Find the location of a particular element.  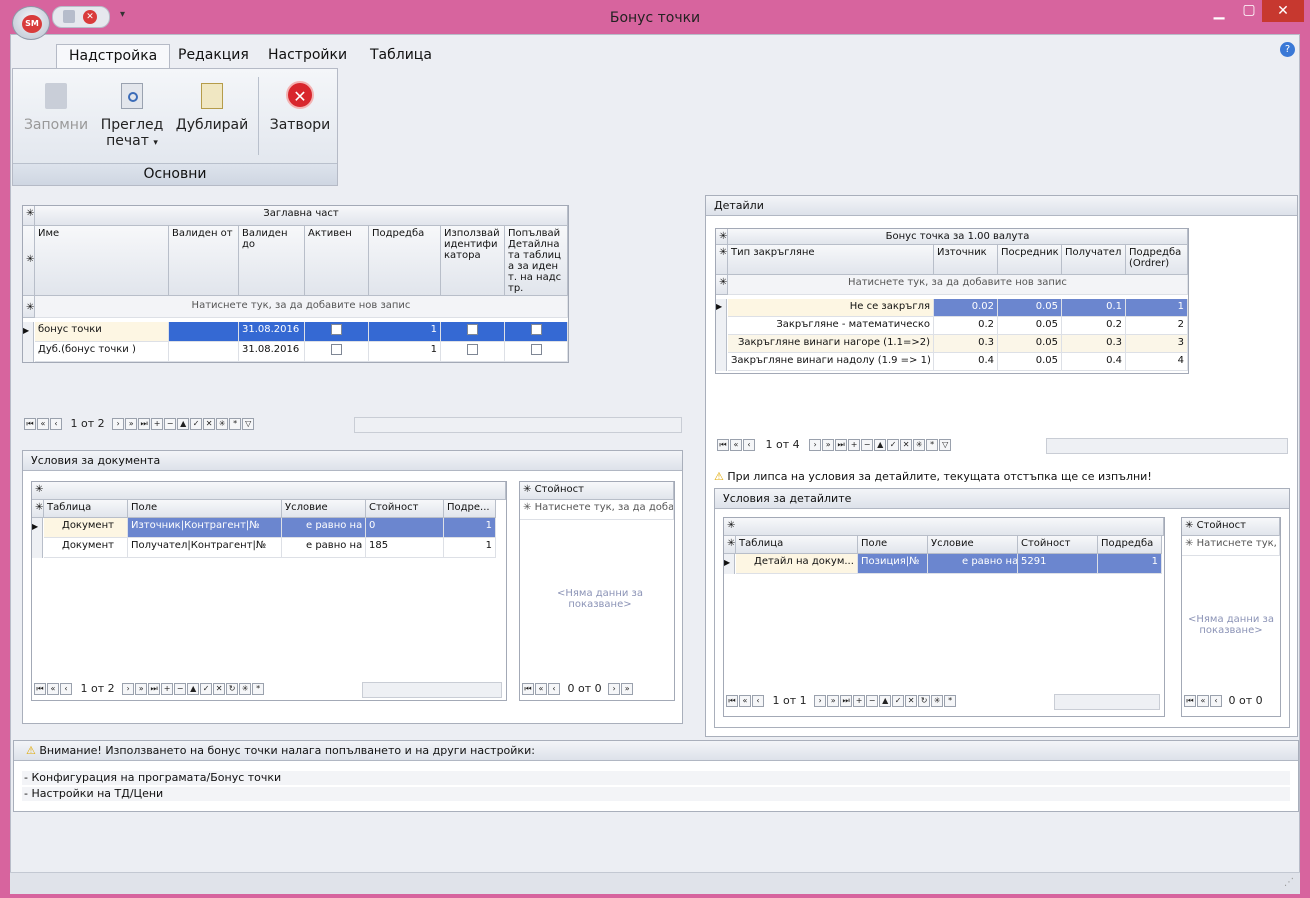

refresh-icon: ↻ is located at coordinates (924, 701).